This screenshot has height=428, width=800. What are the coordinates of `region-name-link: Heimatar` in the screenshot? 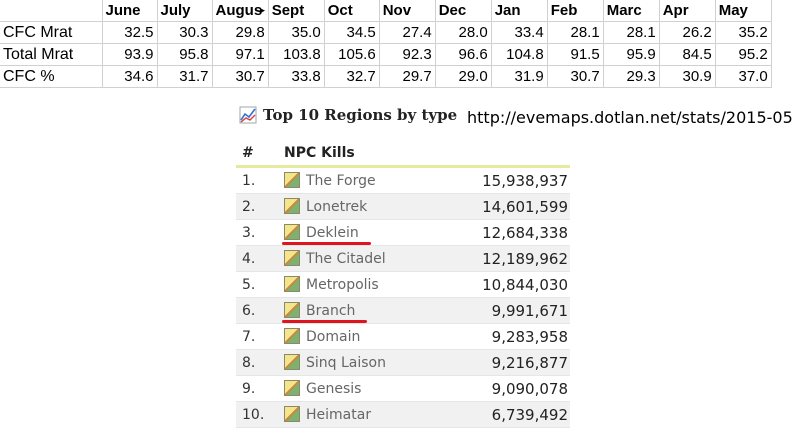 It's located at (338, 415).